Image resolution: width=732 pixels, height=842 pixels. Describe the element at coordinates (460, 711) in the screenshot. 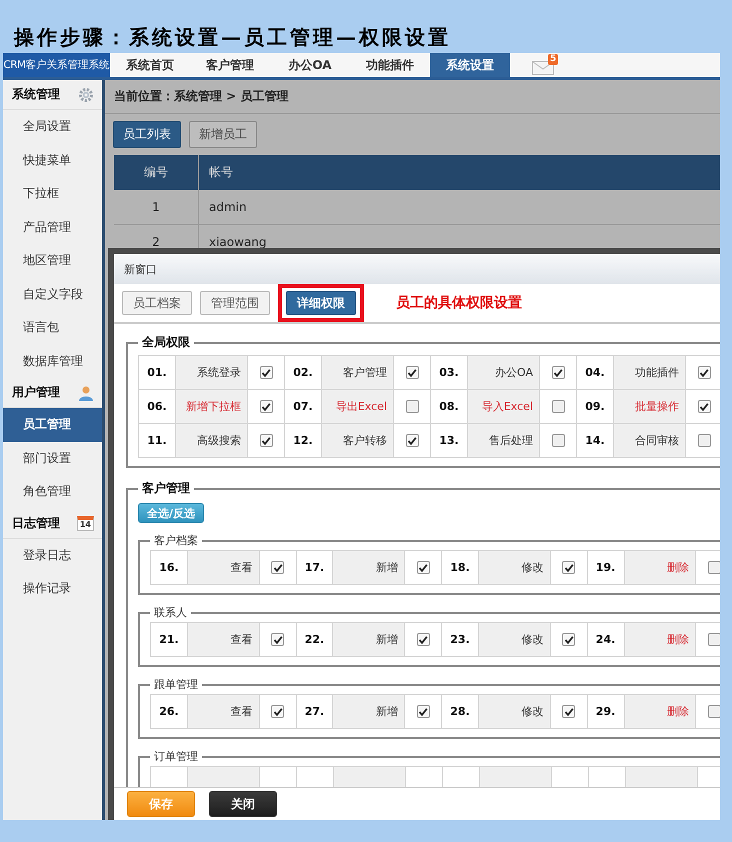

I see `permission-number: 28.` at that location.